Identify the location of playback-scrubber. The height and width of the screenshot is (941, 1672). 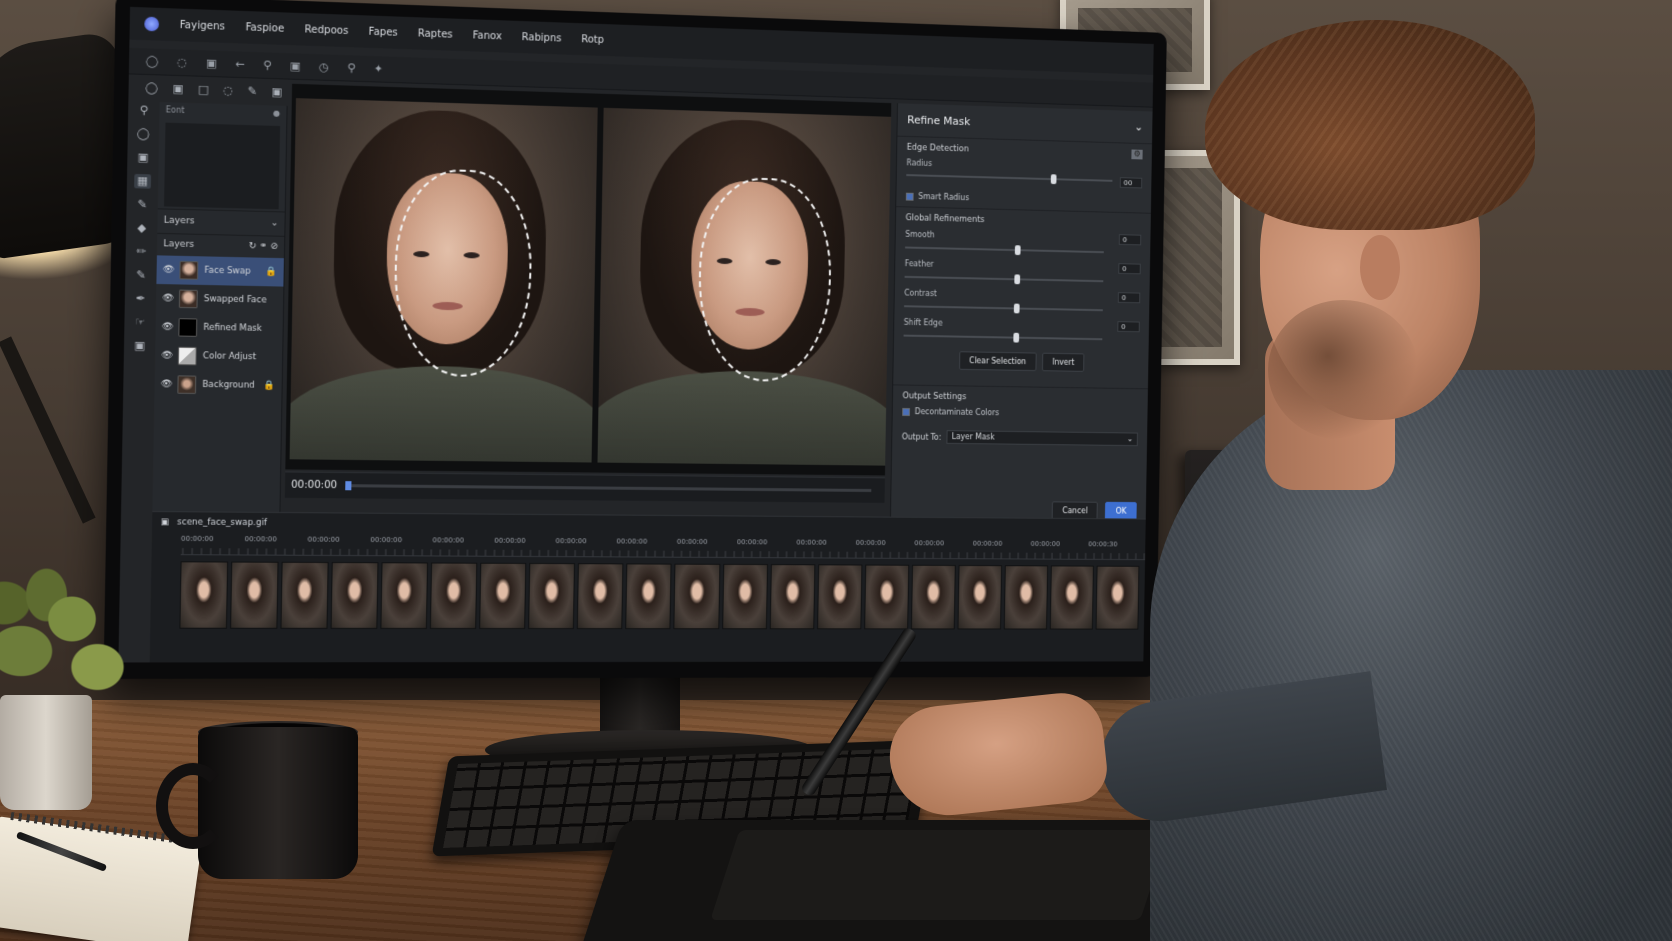
(608, 488).